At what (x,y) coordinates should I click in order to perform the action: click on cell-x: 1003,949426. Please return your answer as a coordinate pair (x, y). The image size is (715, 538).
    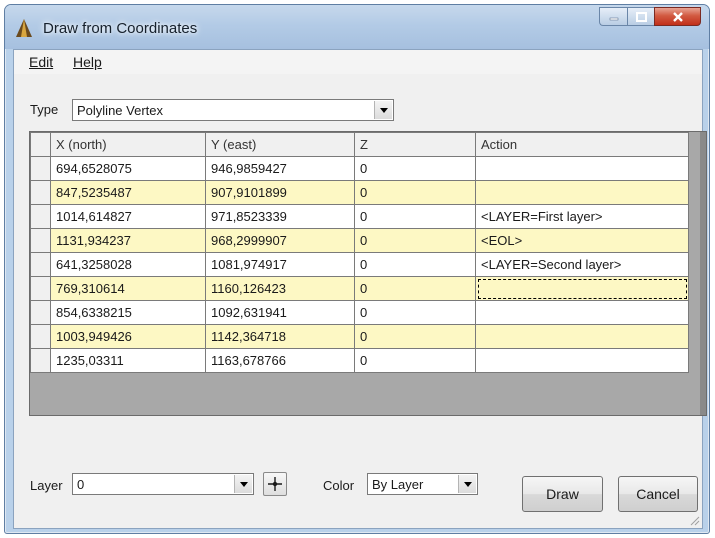
    Looking at the image, I should click on (128, 336).